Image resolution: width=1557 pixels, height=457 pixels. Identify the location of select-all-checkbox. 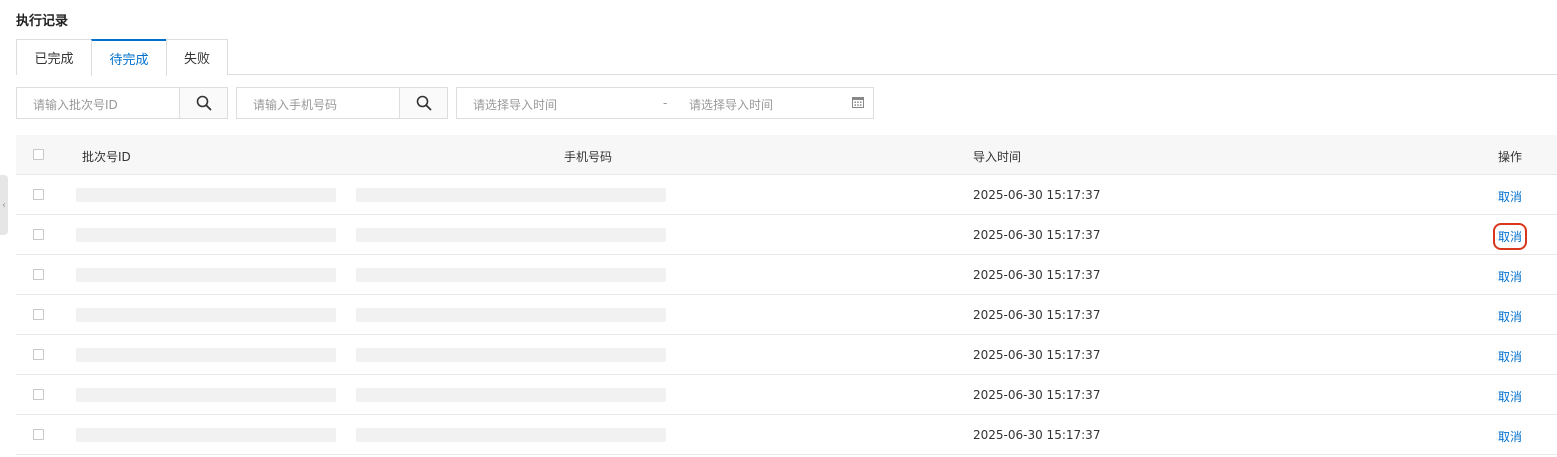
(38, 154).